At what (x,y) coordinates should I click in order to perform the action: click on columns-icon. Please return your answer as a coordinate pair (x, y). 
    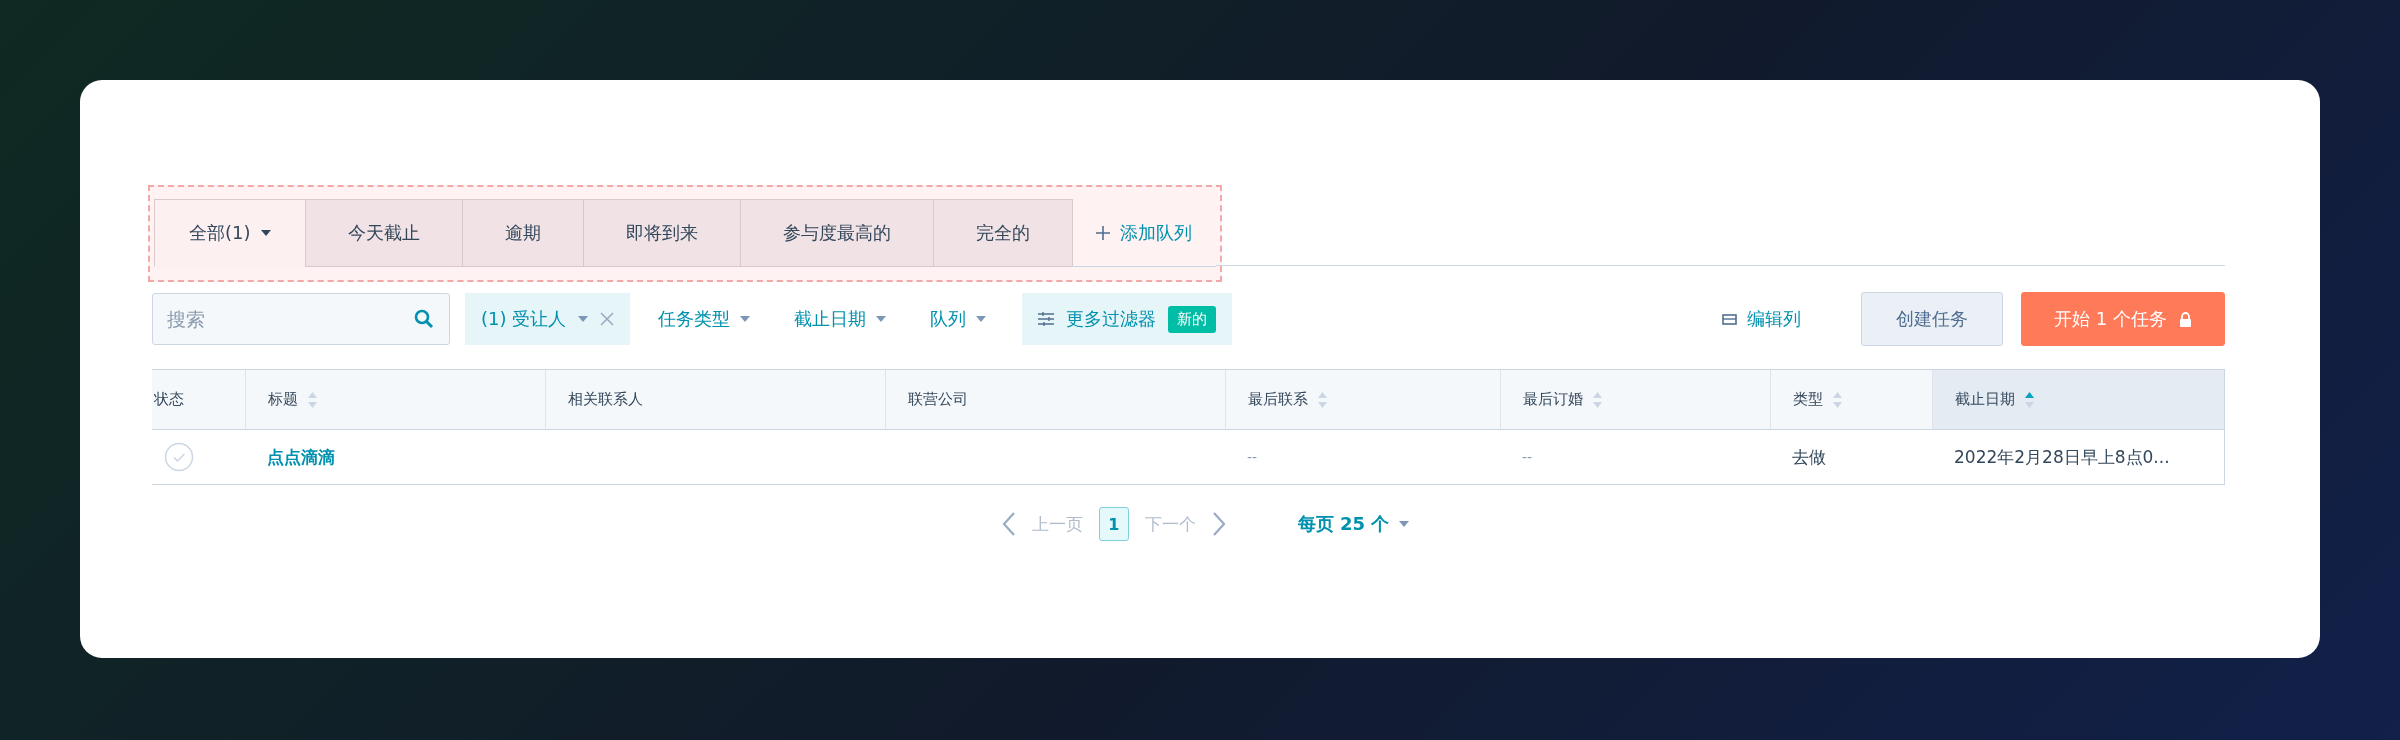
    Looking at the image, I should click on (1730, 319).